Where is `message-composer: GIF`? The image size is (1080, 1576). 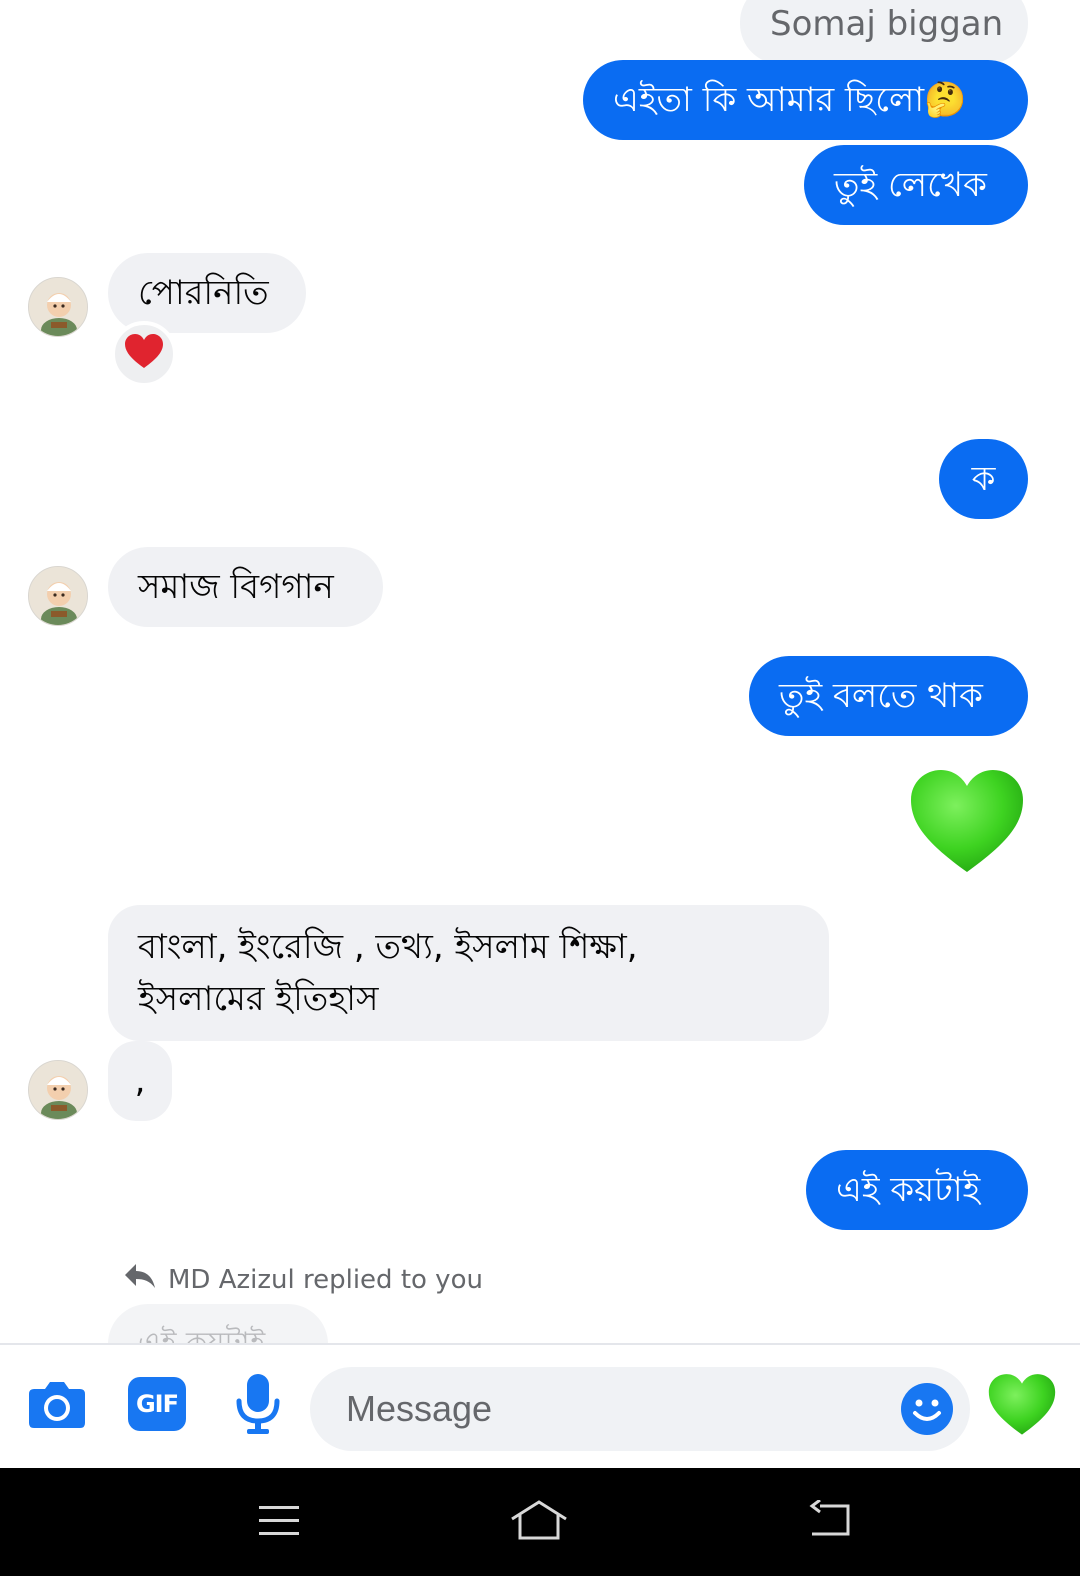
message-composer: GIF is located at coordinates (540, 1405).